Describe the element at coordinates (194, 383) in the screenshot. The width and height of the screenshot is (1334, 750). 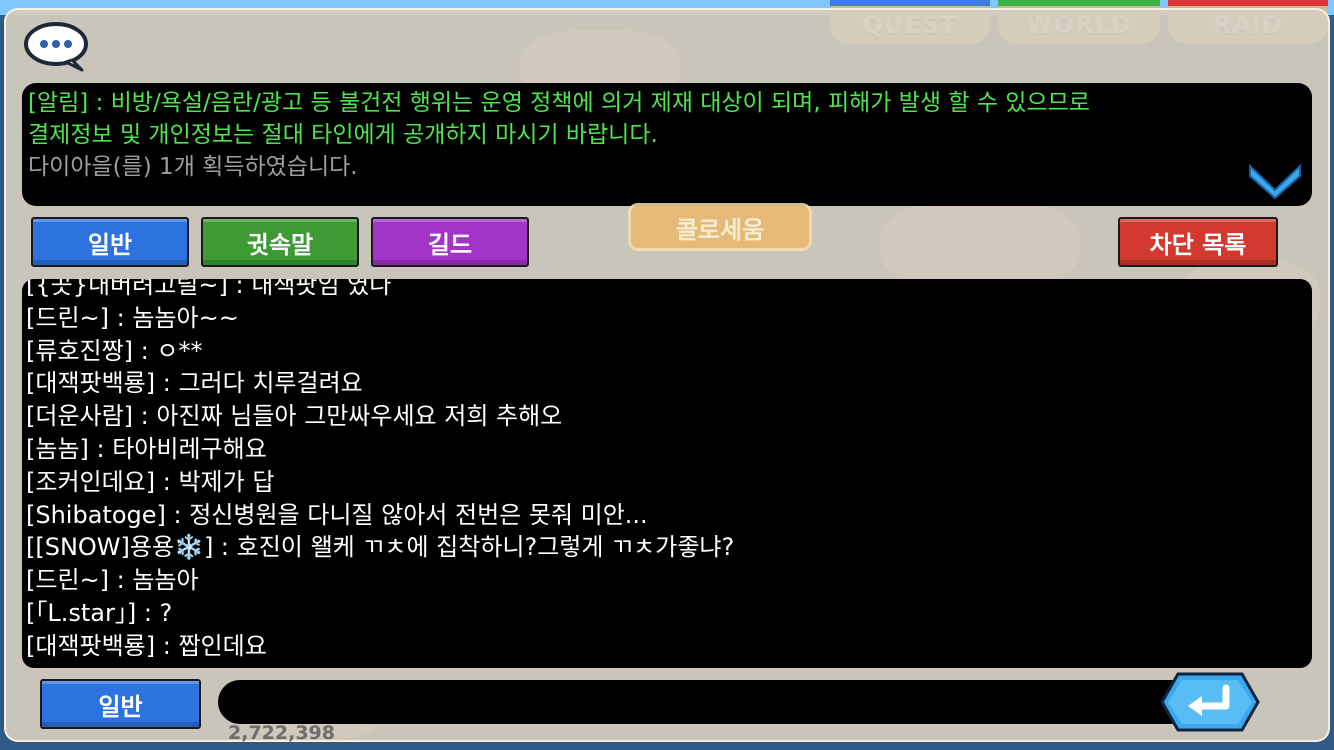
I see `chat-message: [대잭팟백룡] : 그러다 치루걸려요` at that location.